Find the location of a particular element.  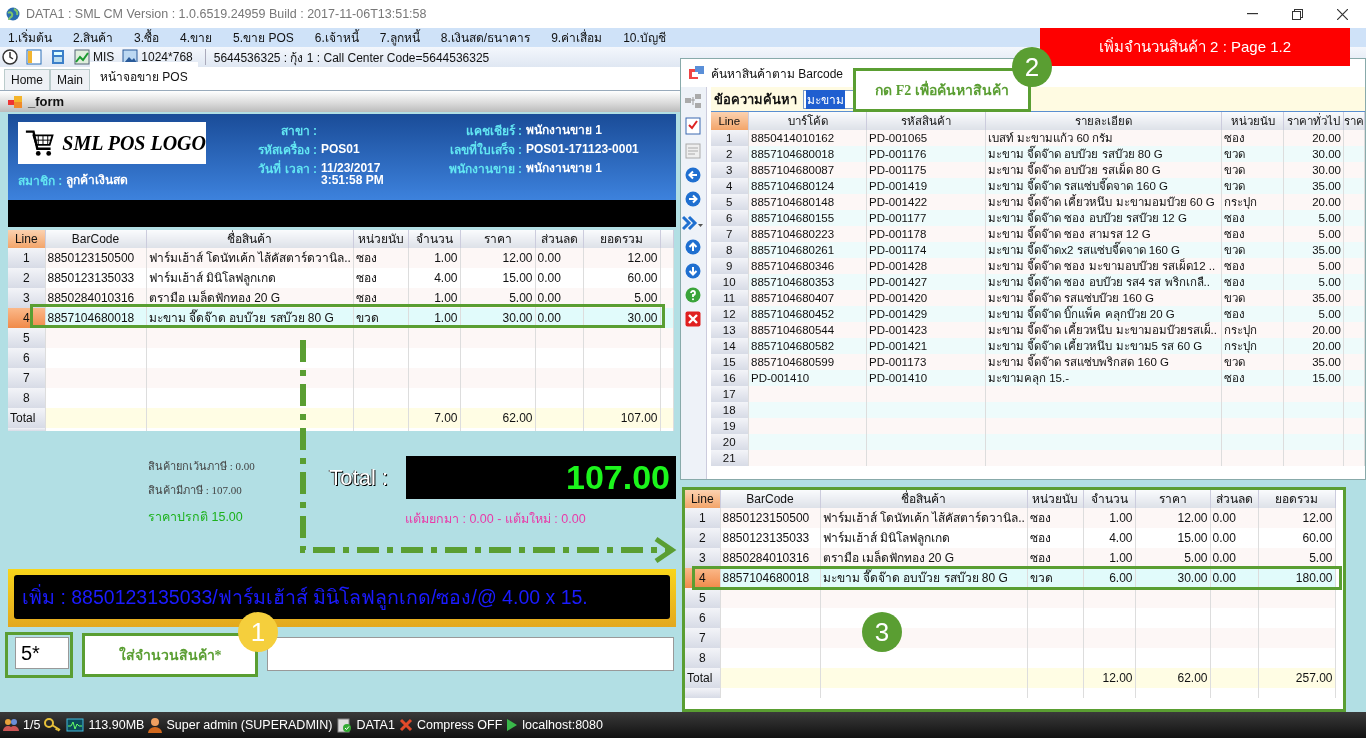

row-number: 18 is located at coordinates (729, 410).